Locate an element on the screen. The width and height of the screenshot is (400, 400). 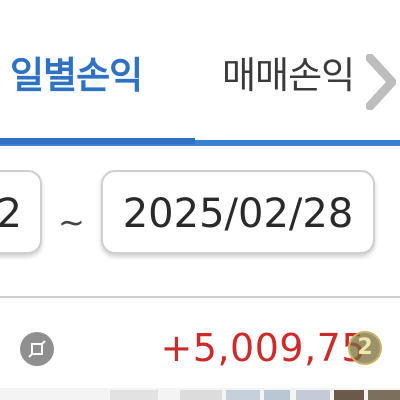
tab-scroll-next-button is located at coordinates (380, 85).